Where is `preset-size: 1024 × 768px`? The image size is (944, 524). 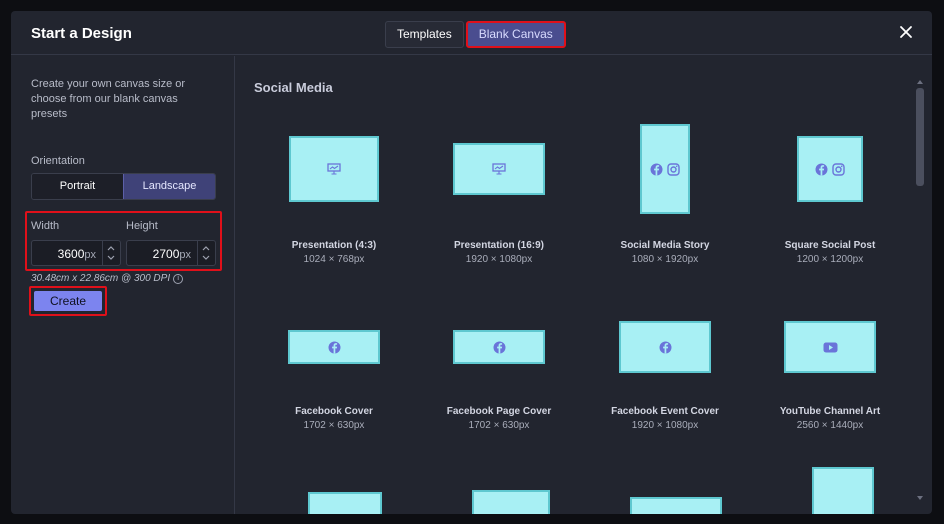 preset-size: 1024 × 768px is located at coordinates (334, 259).